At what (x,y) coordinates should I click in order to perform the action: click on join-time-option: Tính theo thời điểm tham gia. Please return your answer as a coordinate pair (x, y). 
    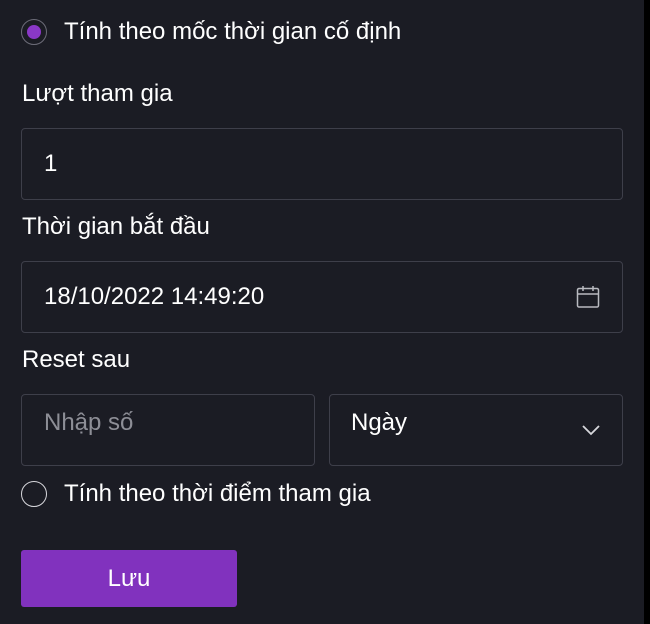
    Looking at the image, I should click on (196, 494).